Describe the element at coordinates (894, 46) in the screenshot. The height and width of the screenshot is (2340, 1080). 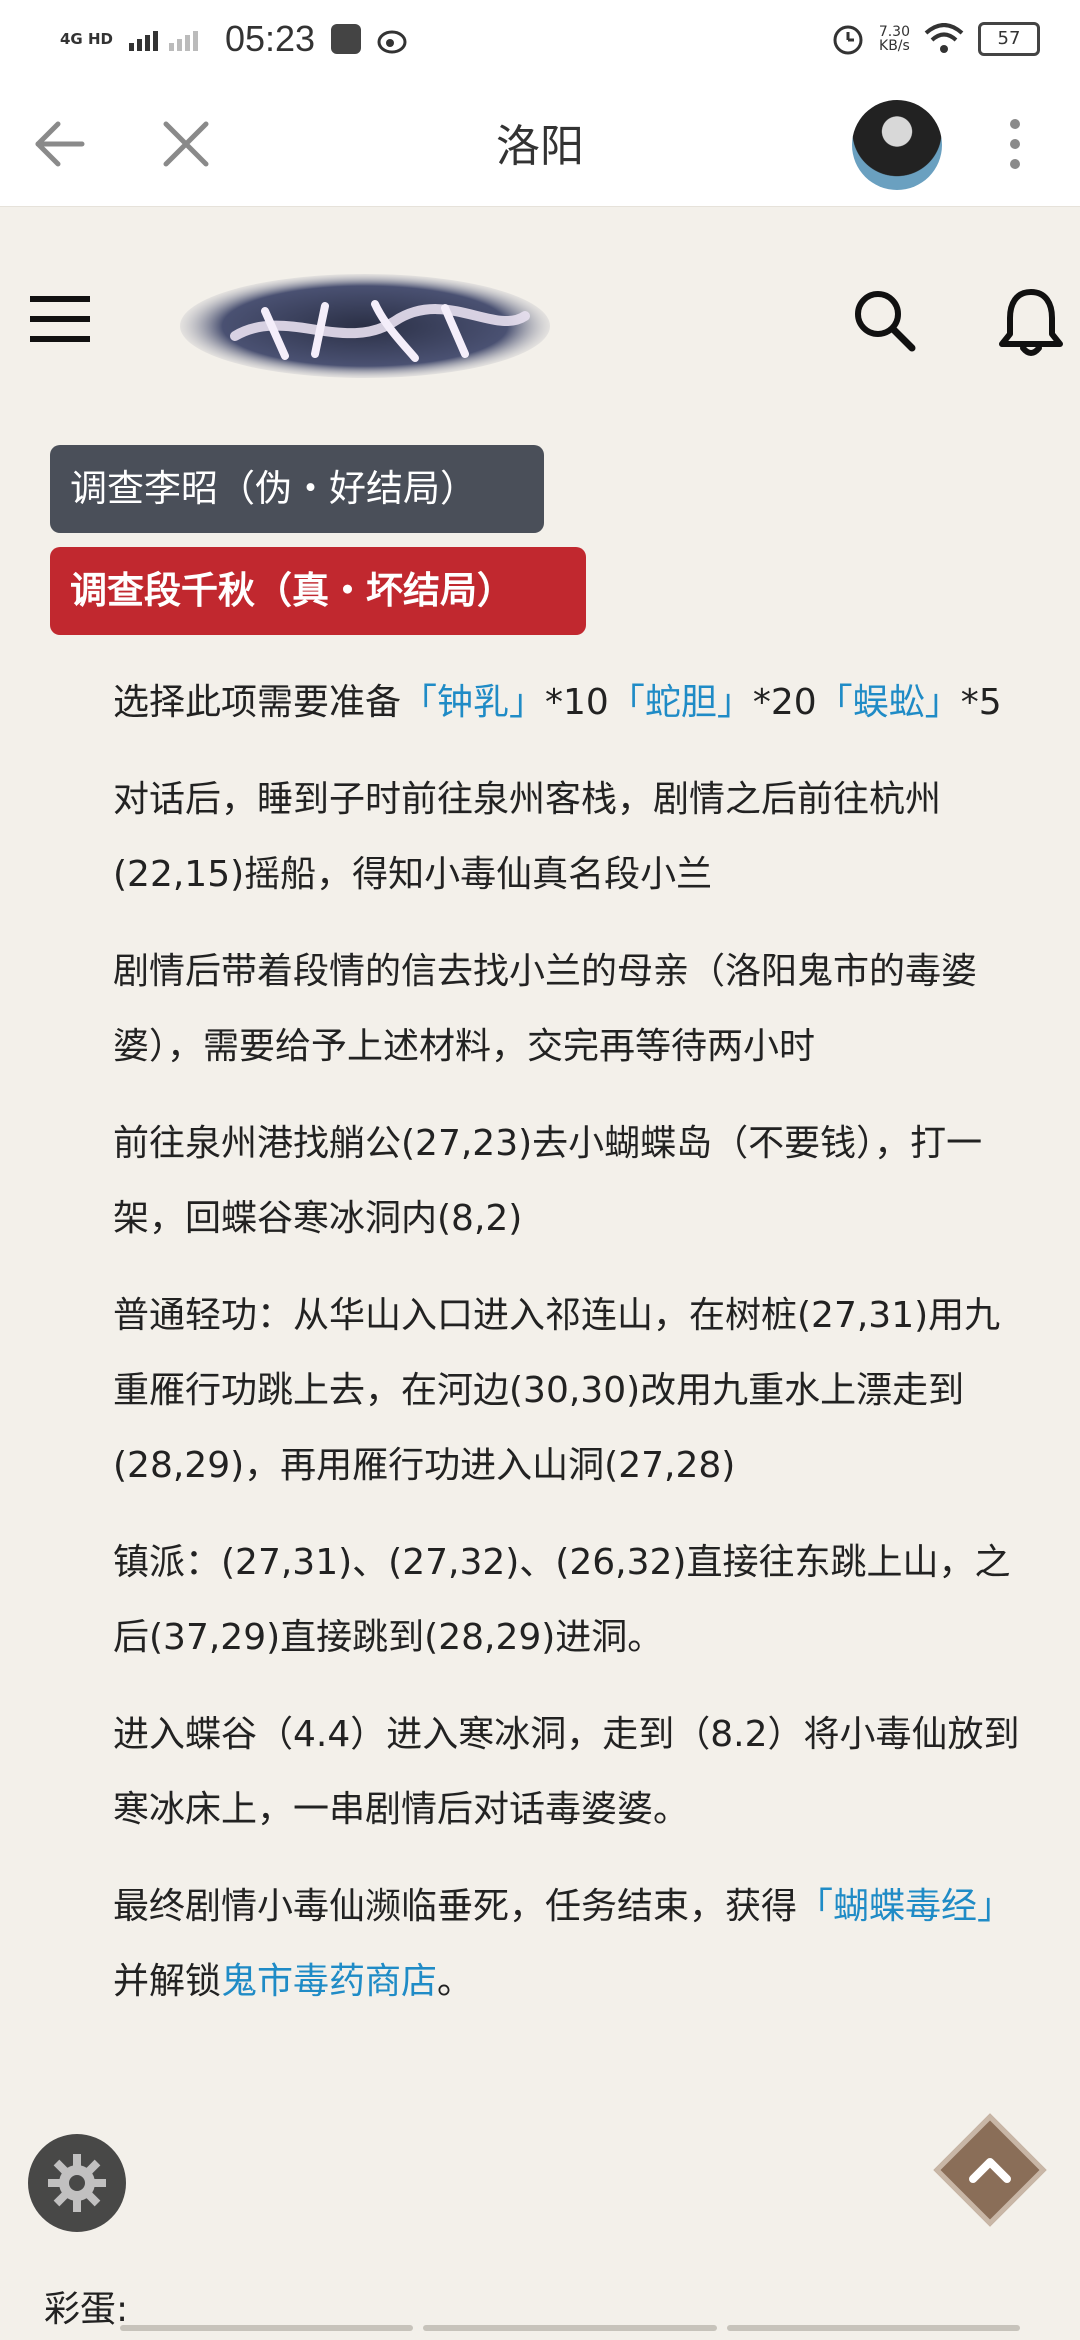
I see `net-speed-unit: KB/s` at that location.